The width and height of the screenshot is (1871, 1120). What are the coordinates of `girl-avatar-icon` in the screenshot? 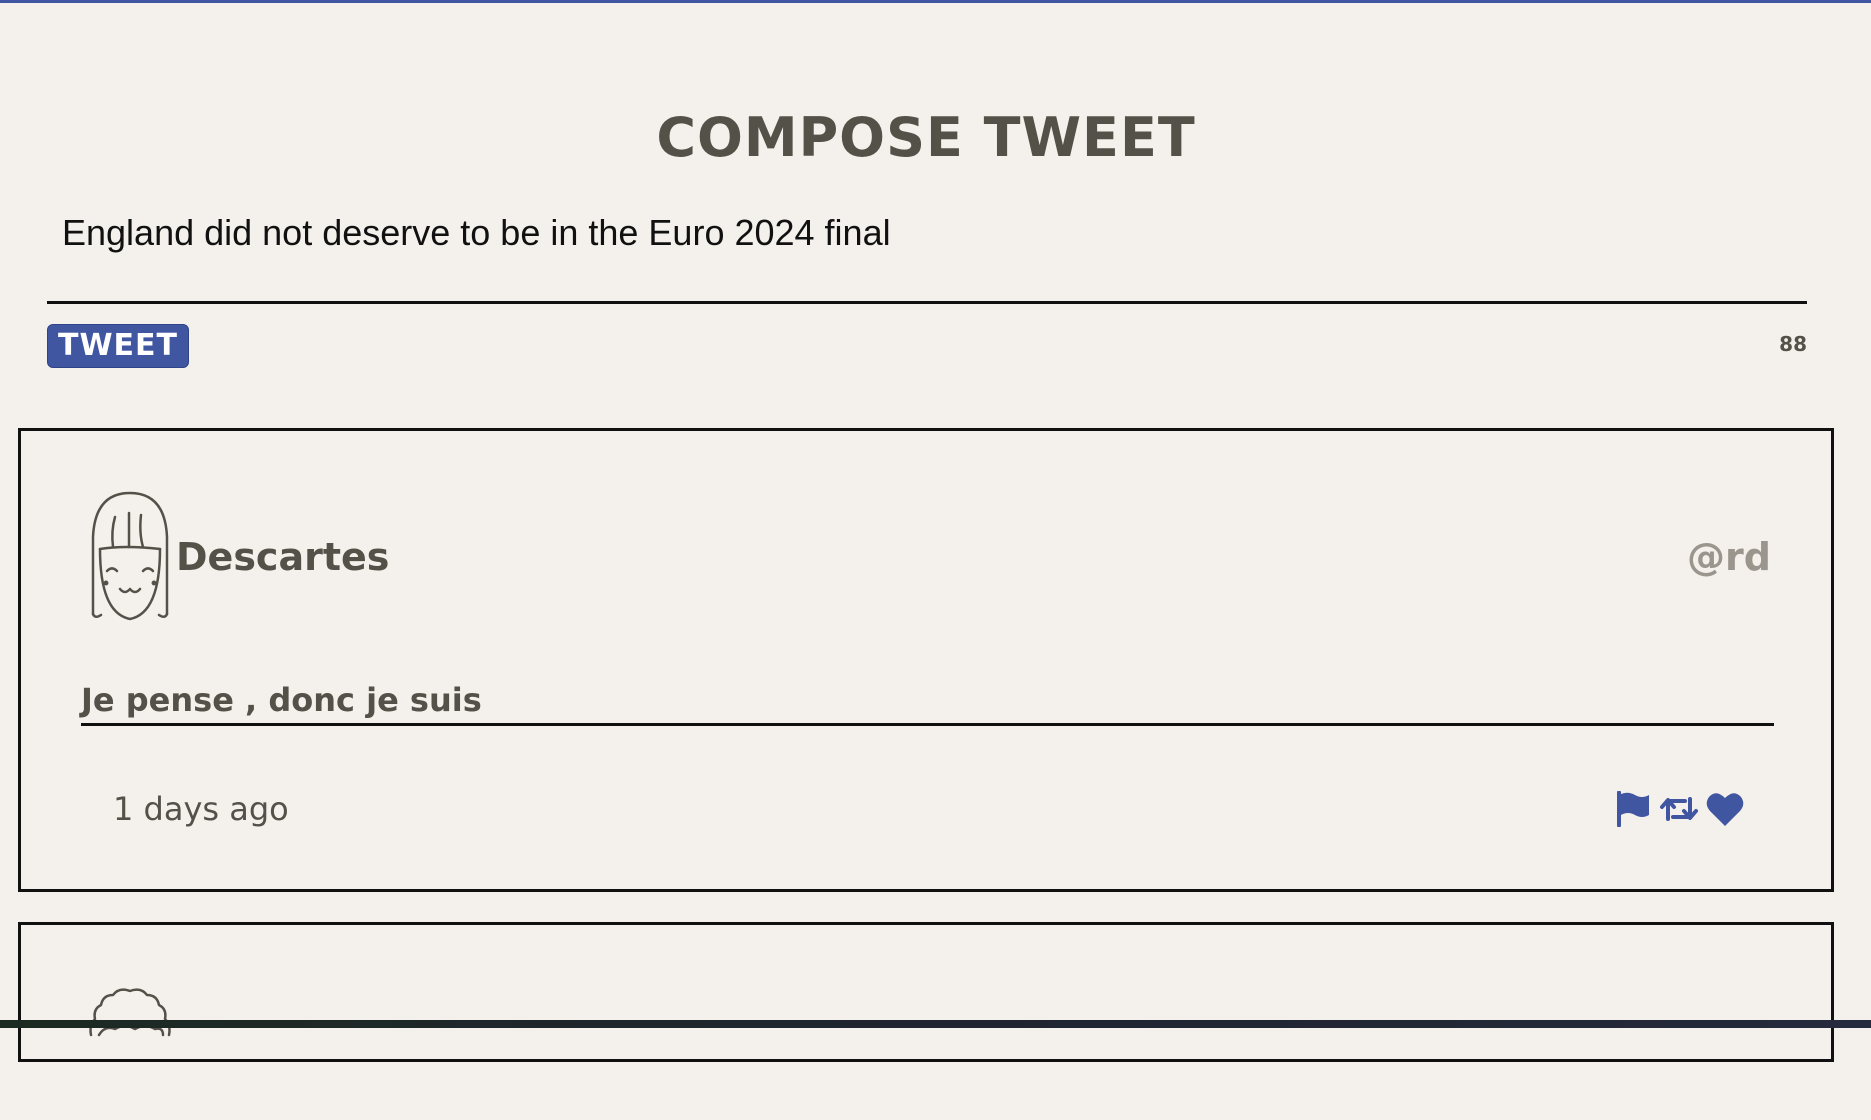 It's located at (130, 556).